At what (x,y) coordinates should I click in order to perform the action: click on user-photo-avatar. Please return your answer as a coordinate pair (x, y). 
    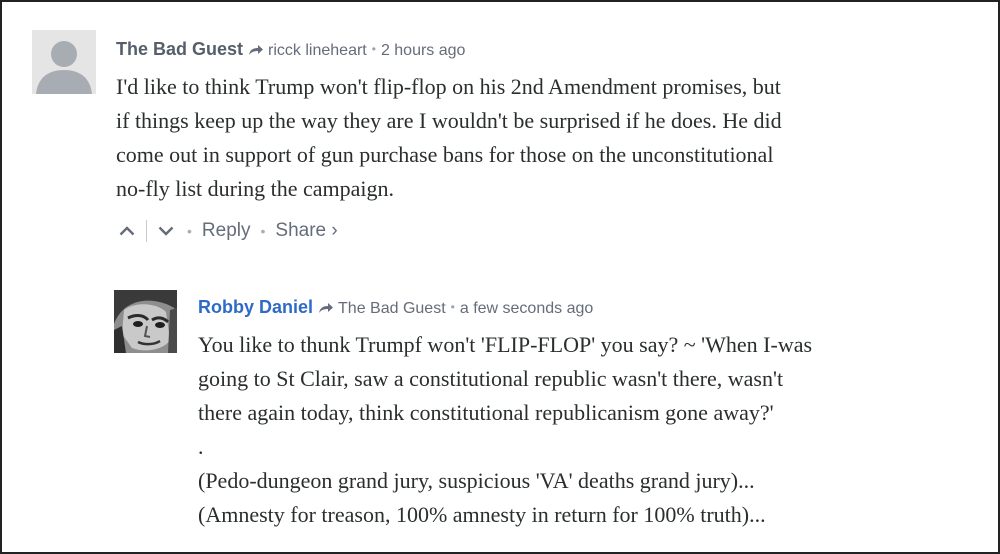
    Looking at the image, I should click on (145, 321).